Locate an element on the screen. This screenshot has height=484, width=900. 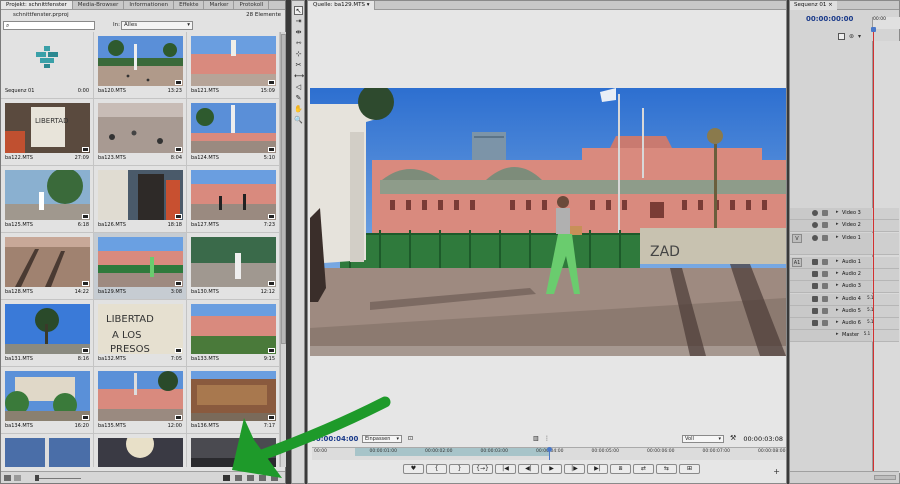
settings-button: ⊞ is located at coordinates (689, 469).